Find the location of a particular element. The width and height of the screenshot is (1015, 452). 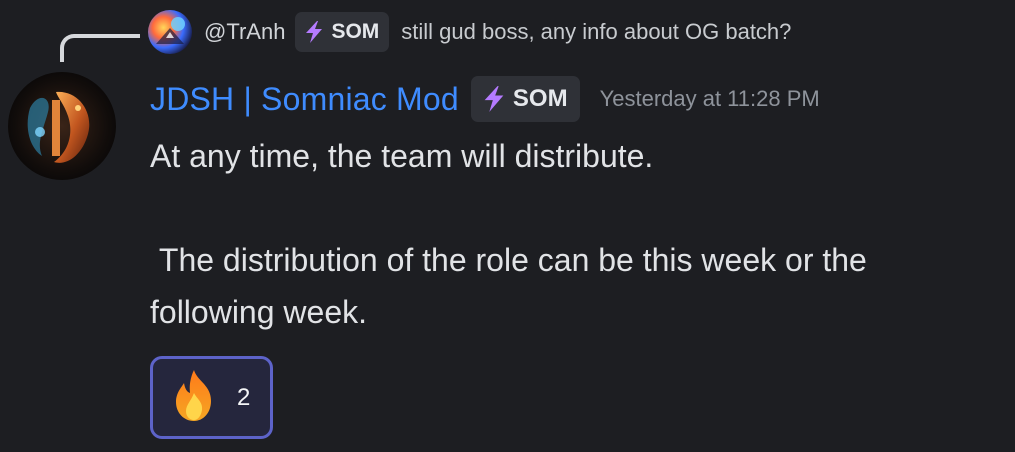

reply-avatar-icon is located at coordinates (170, 32).